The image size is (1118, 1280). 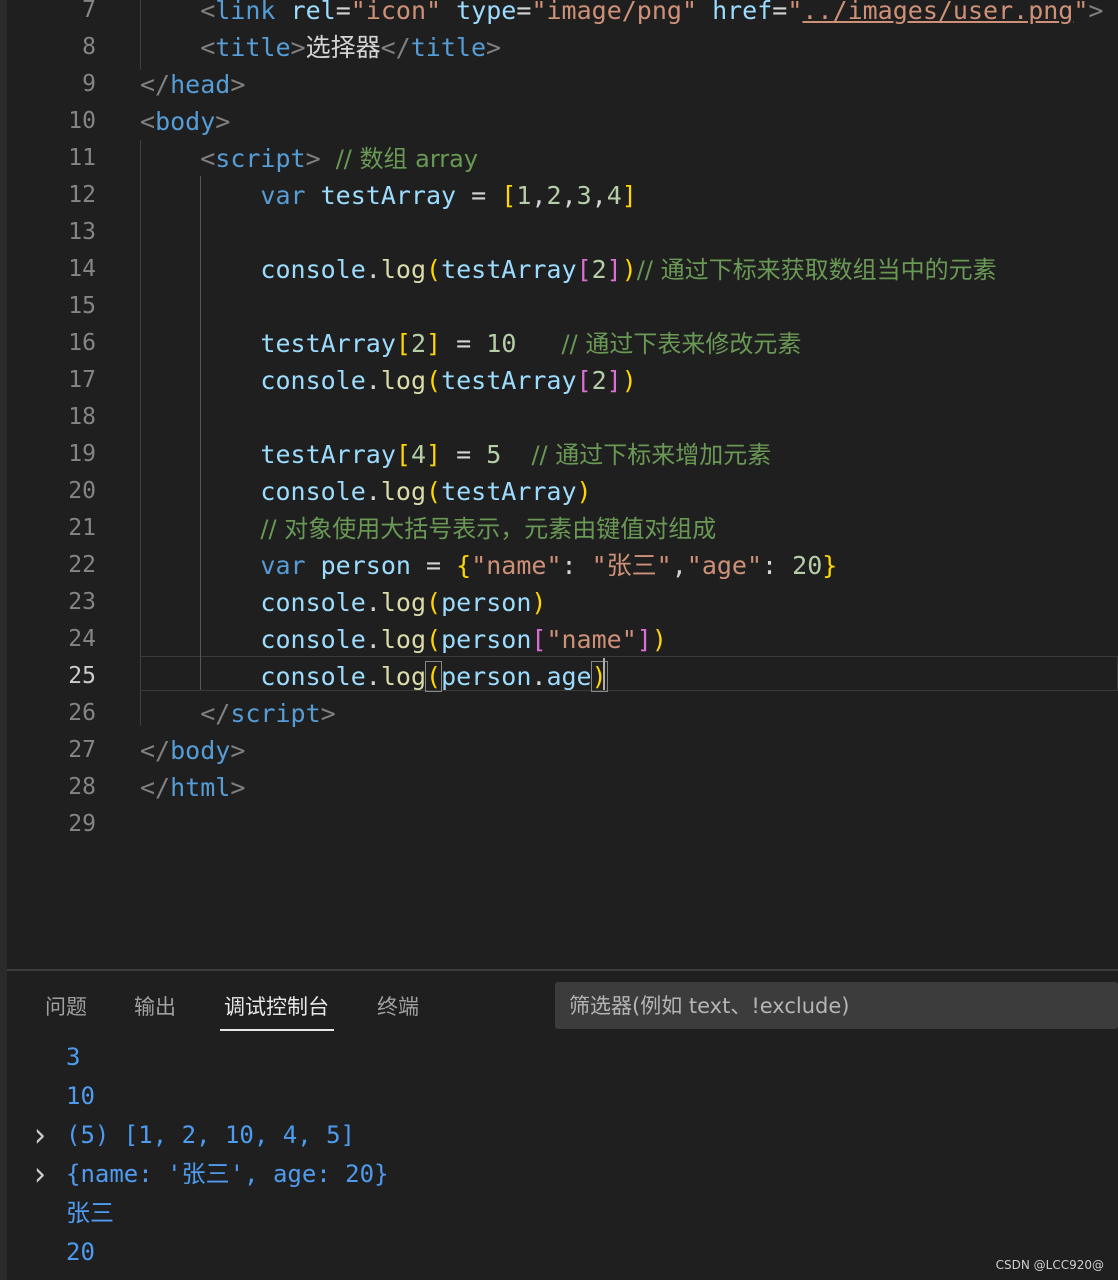 I want to click on console-output-line: 3, so click(x=73, y=1057).